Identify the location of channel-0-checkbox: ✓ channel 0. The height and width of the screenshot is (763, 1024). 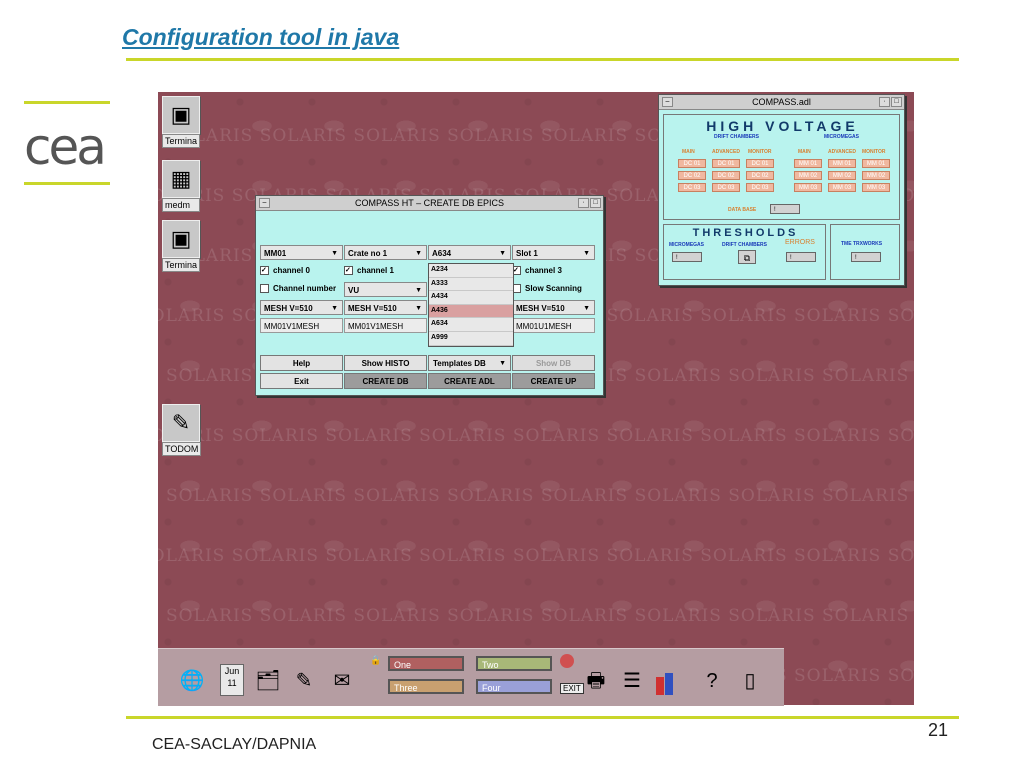
(285, 271).